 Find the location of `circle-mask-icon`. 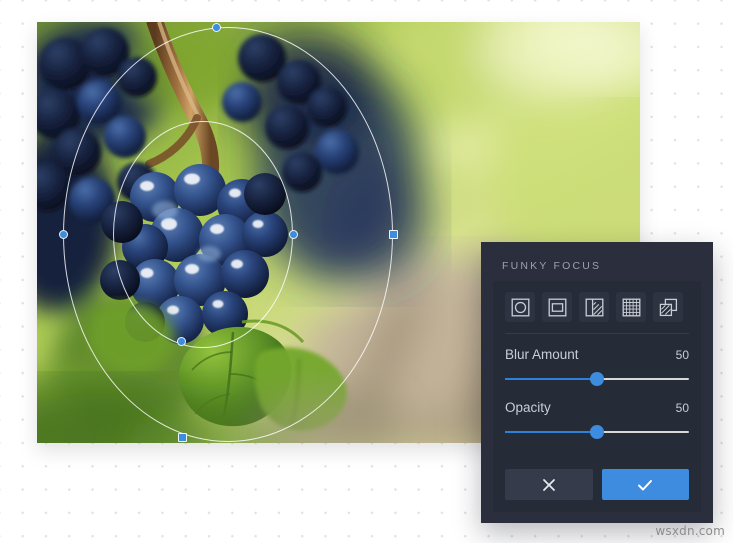

circle-mask-icon is located at coordinates (520, 307).